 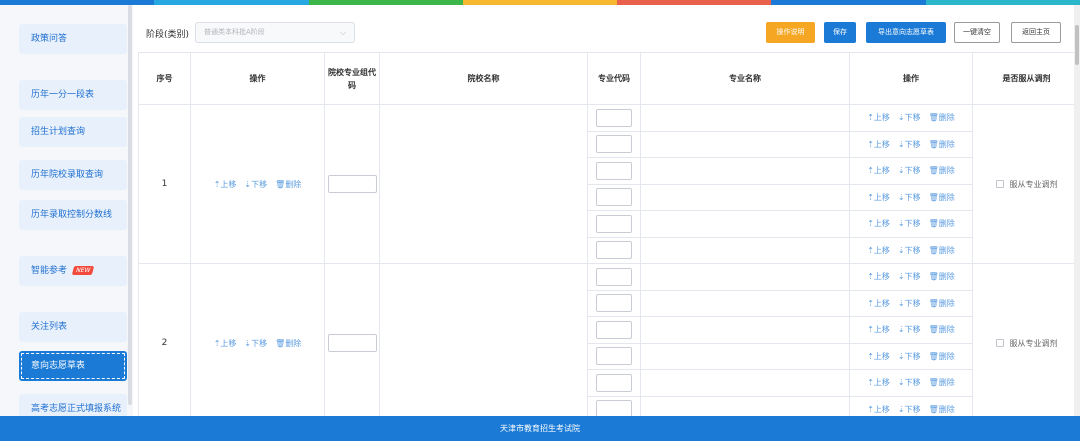 What do you see at coordinates (1077, 45) in the screenshot?
I see `scrollbar-thumb` at bounding box center [1077, 45].